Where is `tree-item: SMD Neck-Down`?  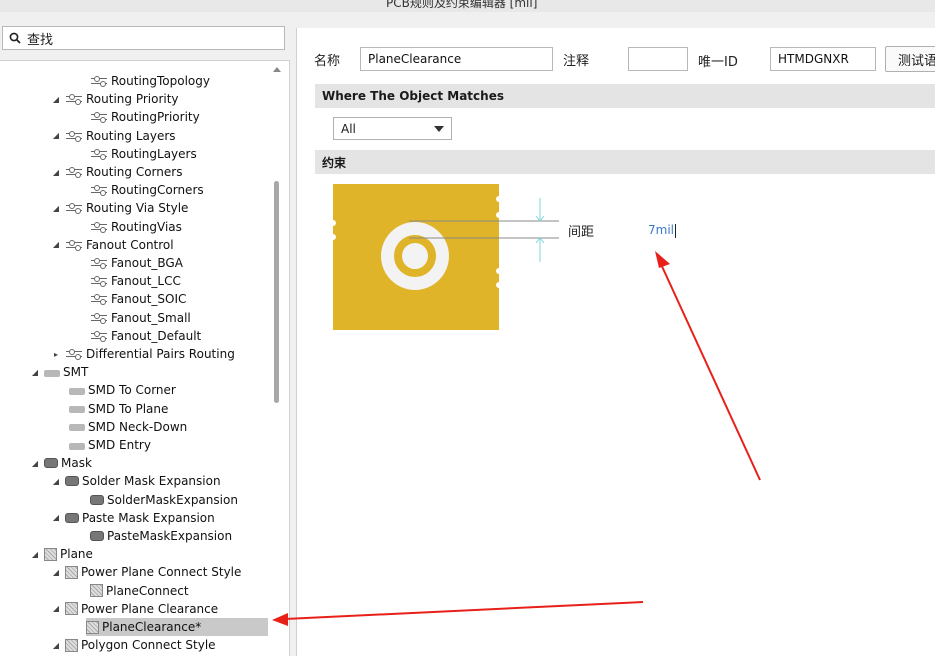 tree-item: SMD Neck-Down is located at coordinates (119, 427).